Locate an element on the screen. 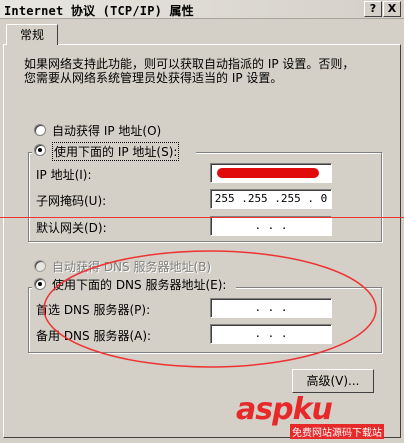 Image resolution: width=404 pixels, height=443 pixels. tab-general: 常规 is located at coordinates (32, 34).